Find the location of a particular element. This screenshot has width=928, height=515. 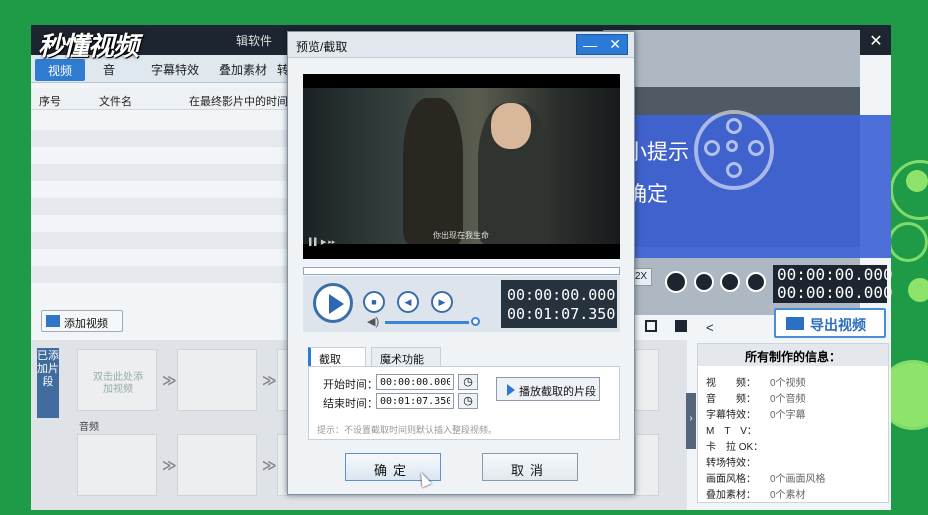

dialog-title-bar: 预览/截取 — ✕ is located at coordinates (461, 45).